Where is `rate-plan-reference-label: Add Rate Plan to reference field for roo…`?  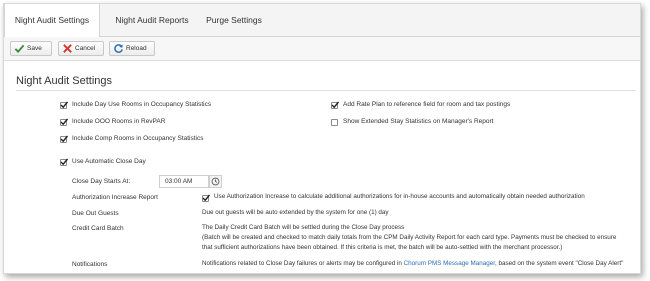 rate-plan-reference-label: Add Rate Plan to reference field for roo… is located at coordinates (427, 104).